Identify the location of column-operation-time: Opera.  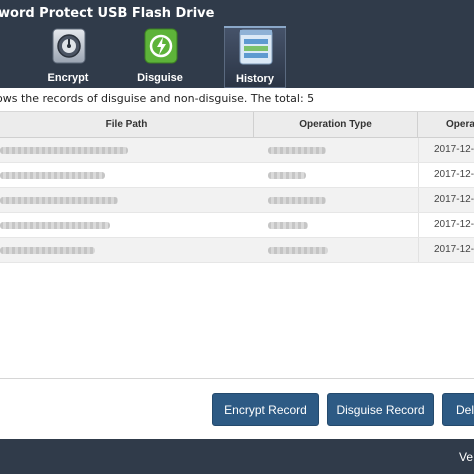
(446, 124).